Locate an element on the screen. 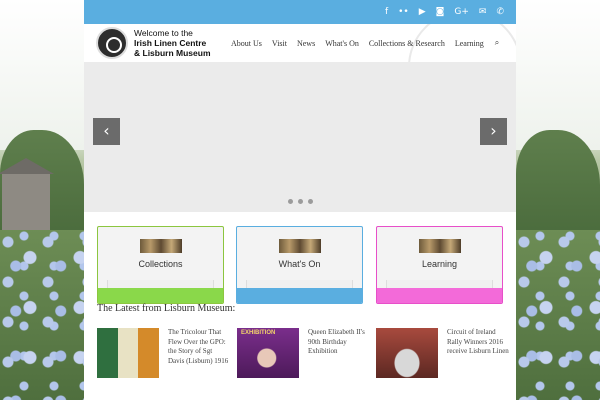  email-icon: ✉ is located at coordinates (483, 12).